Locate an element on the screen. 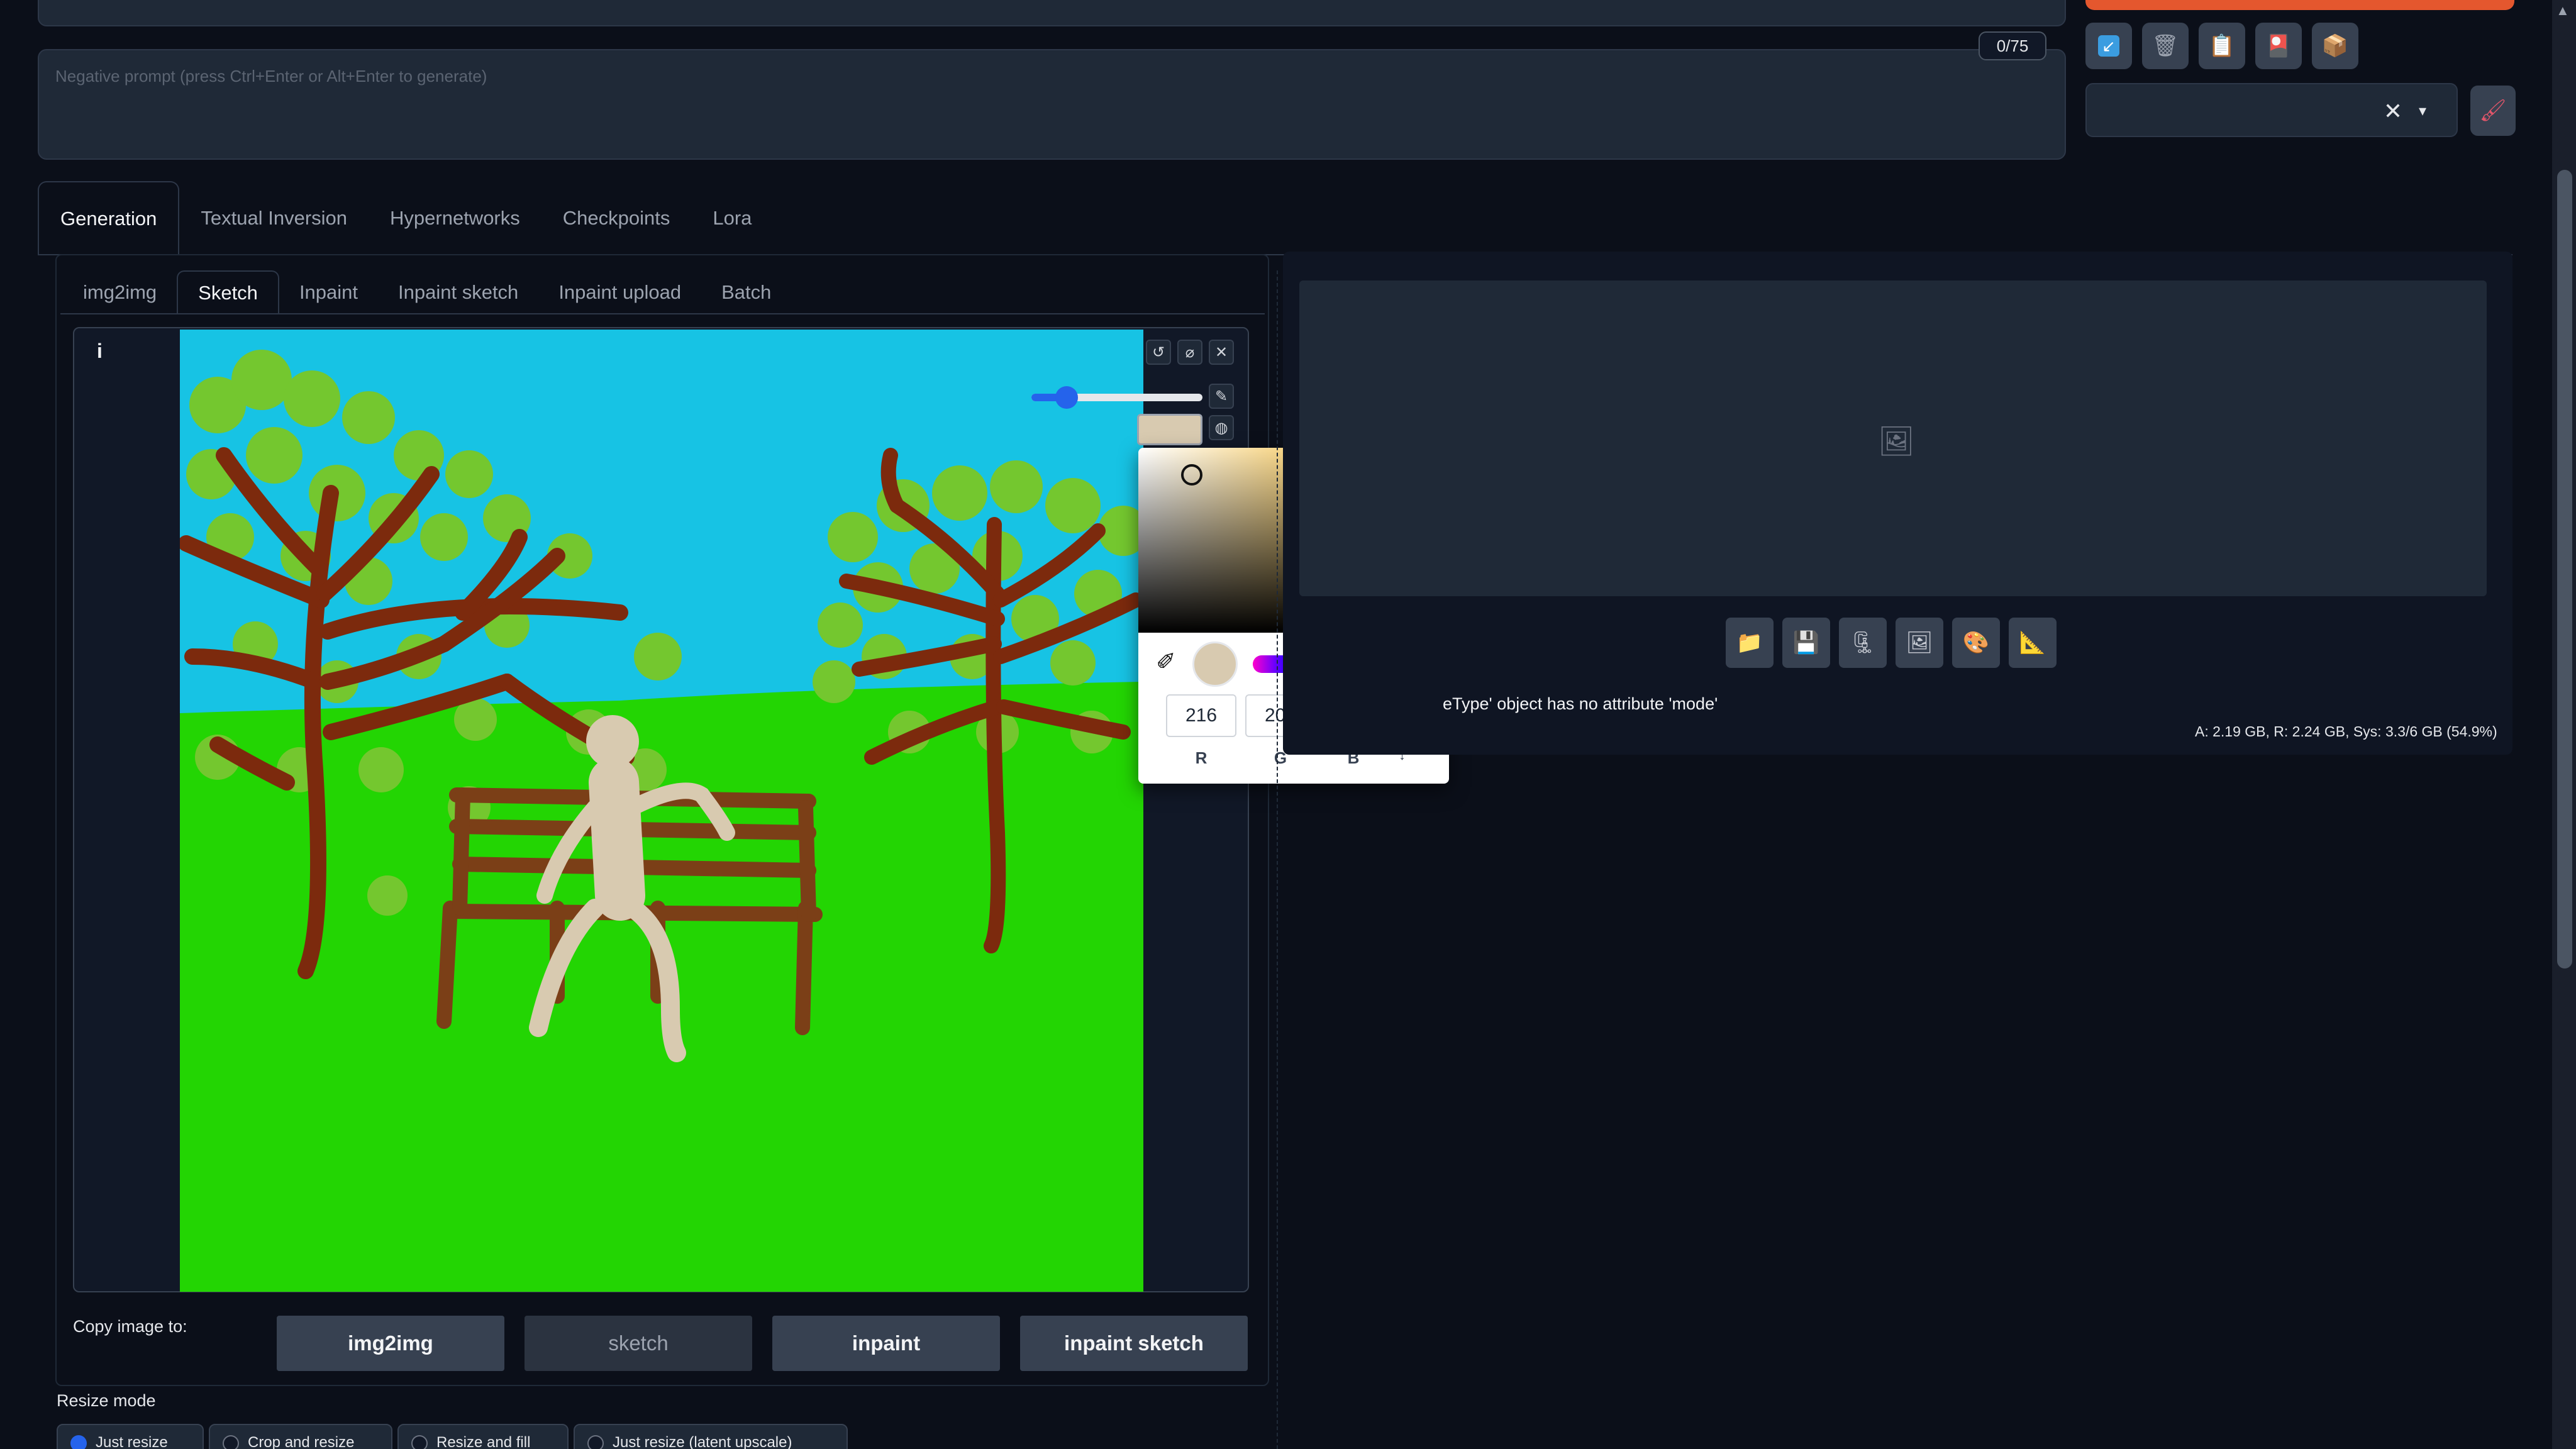 The image size is (2576, 1449). brush-icon: ✎ is located at coordinates (1221, 396).